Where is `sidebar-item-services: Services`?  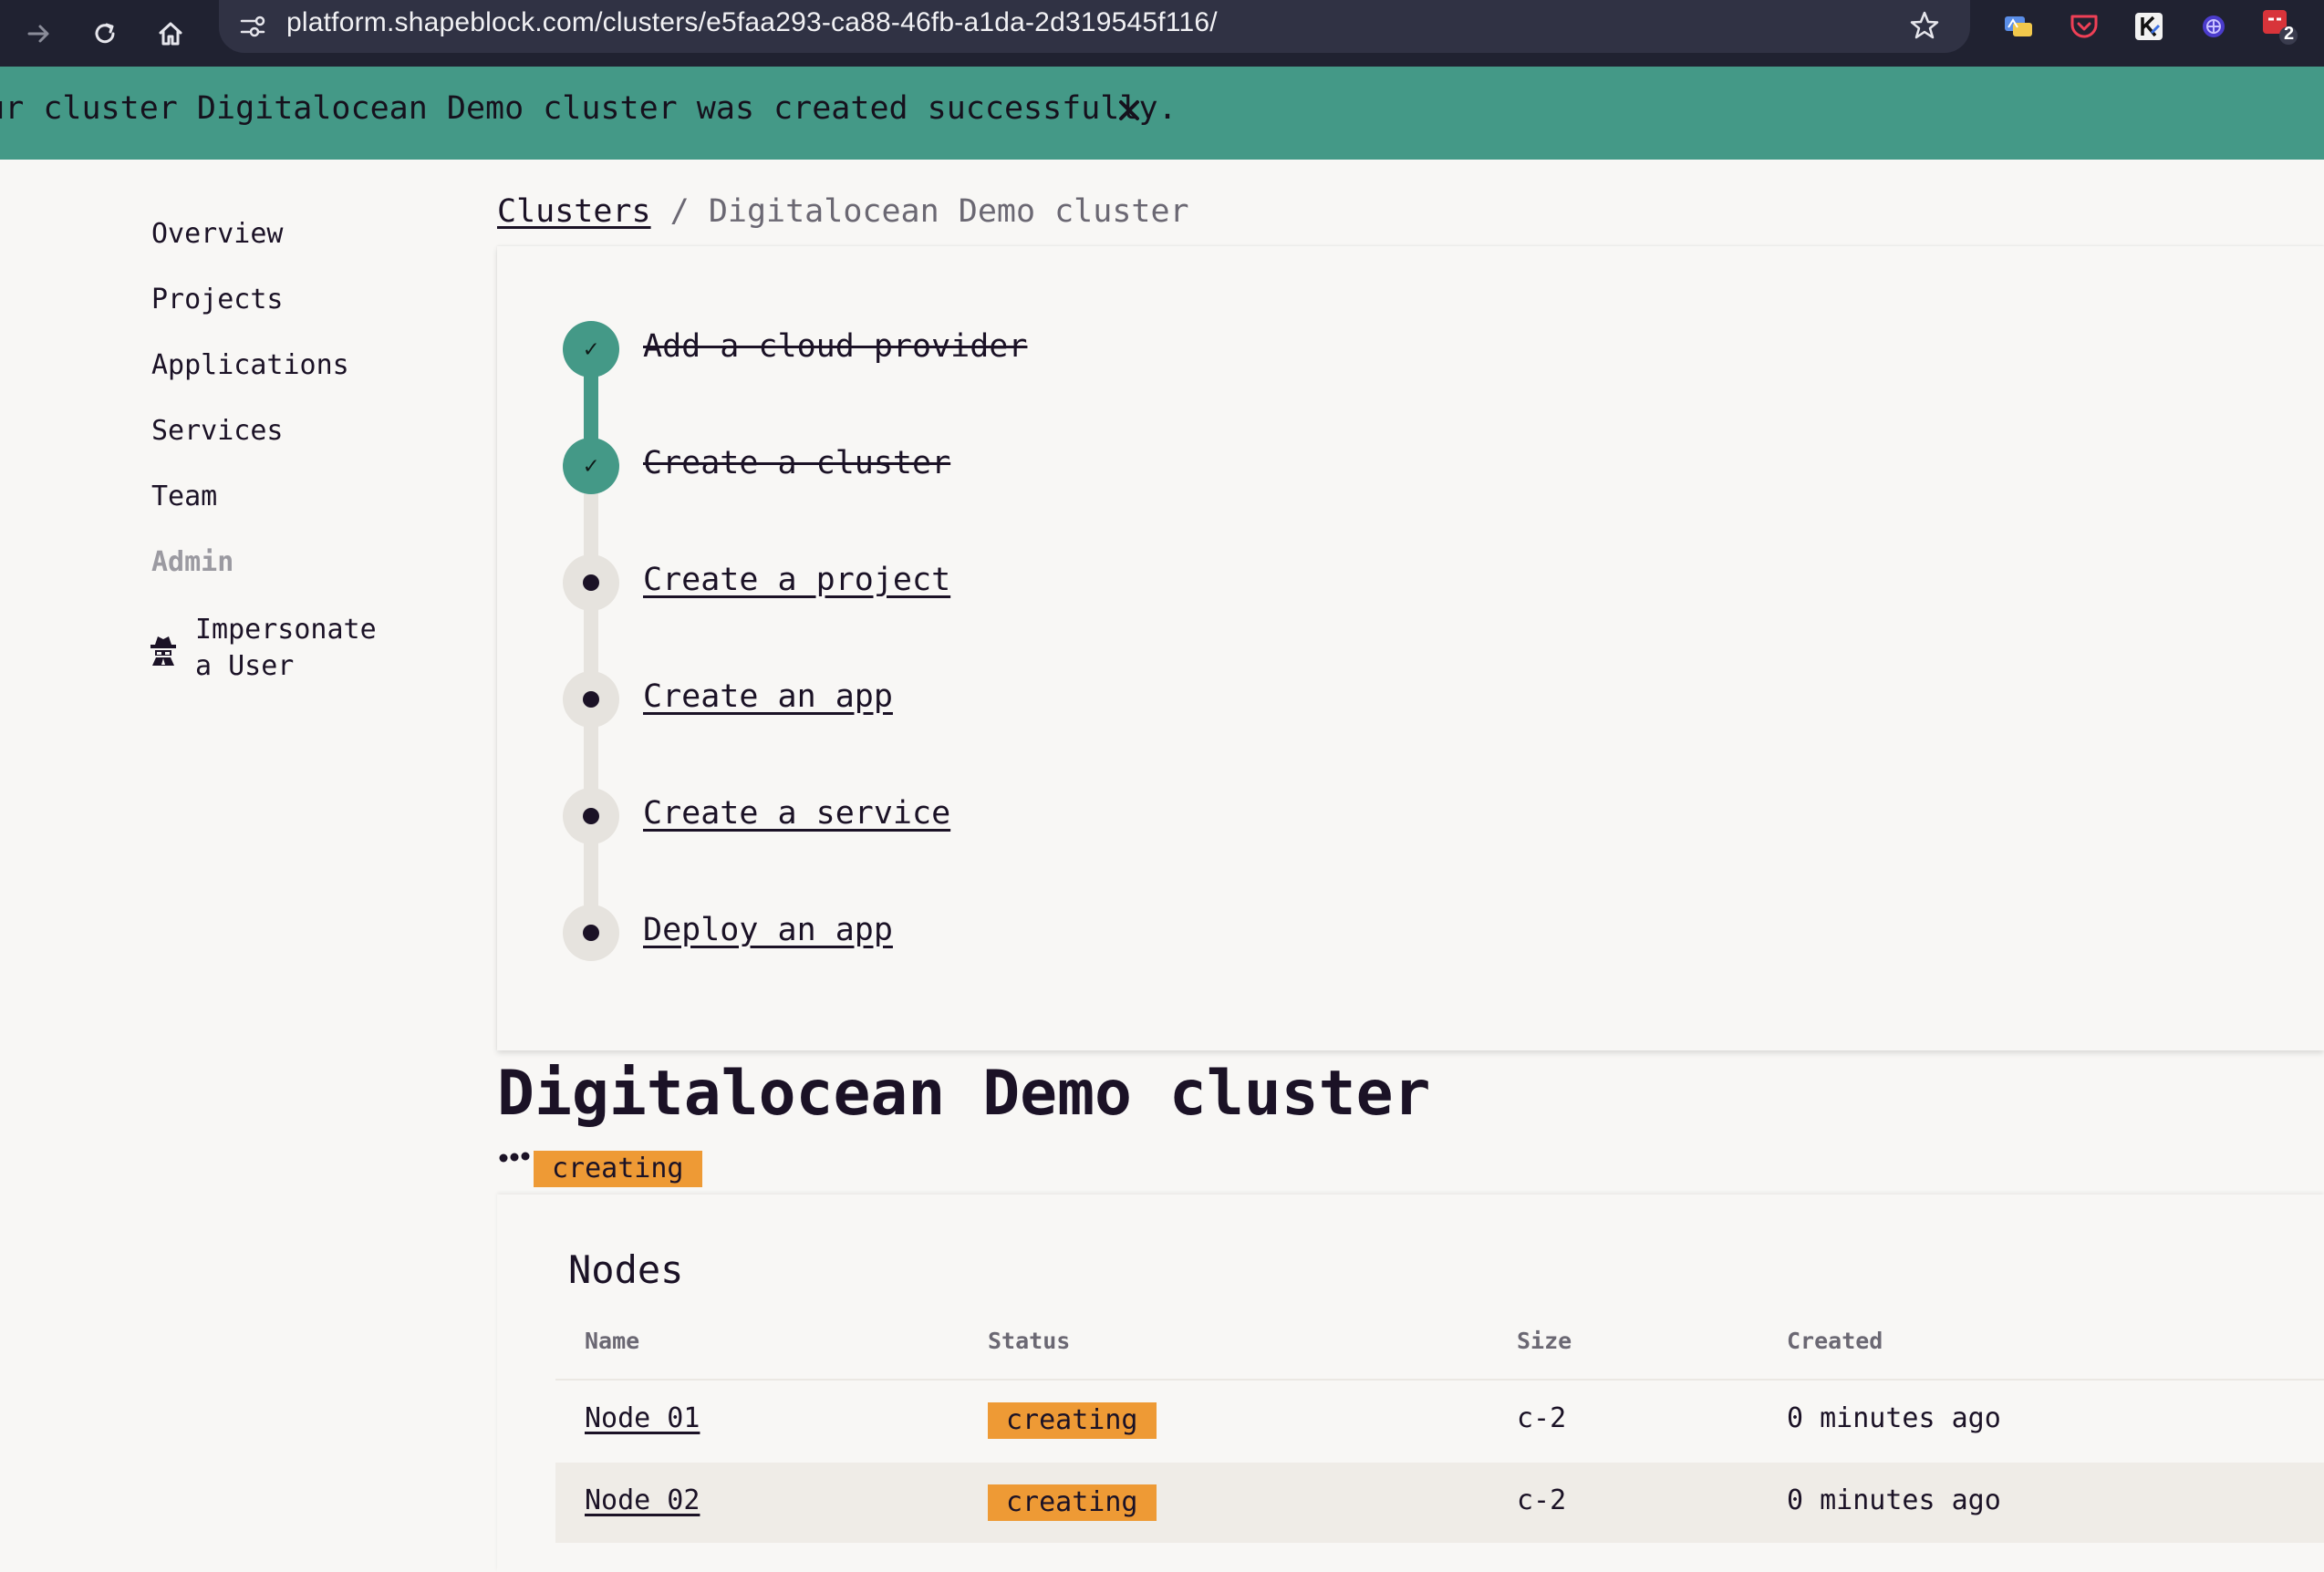
sidebar-item-services: Services is located at coordinates (217, 431).